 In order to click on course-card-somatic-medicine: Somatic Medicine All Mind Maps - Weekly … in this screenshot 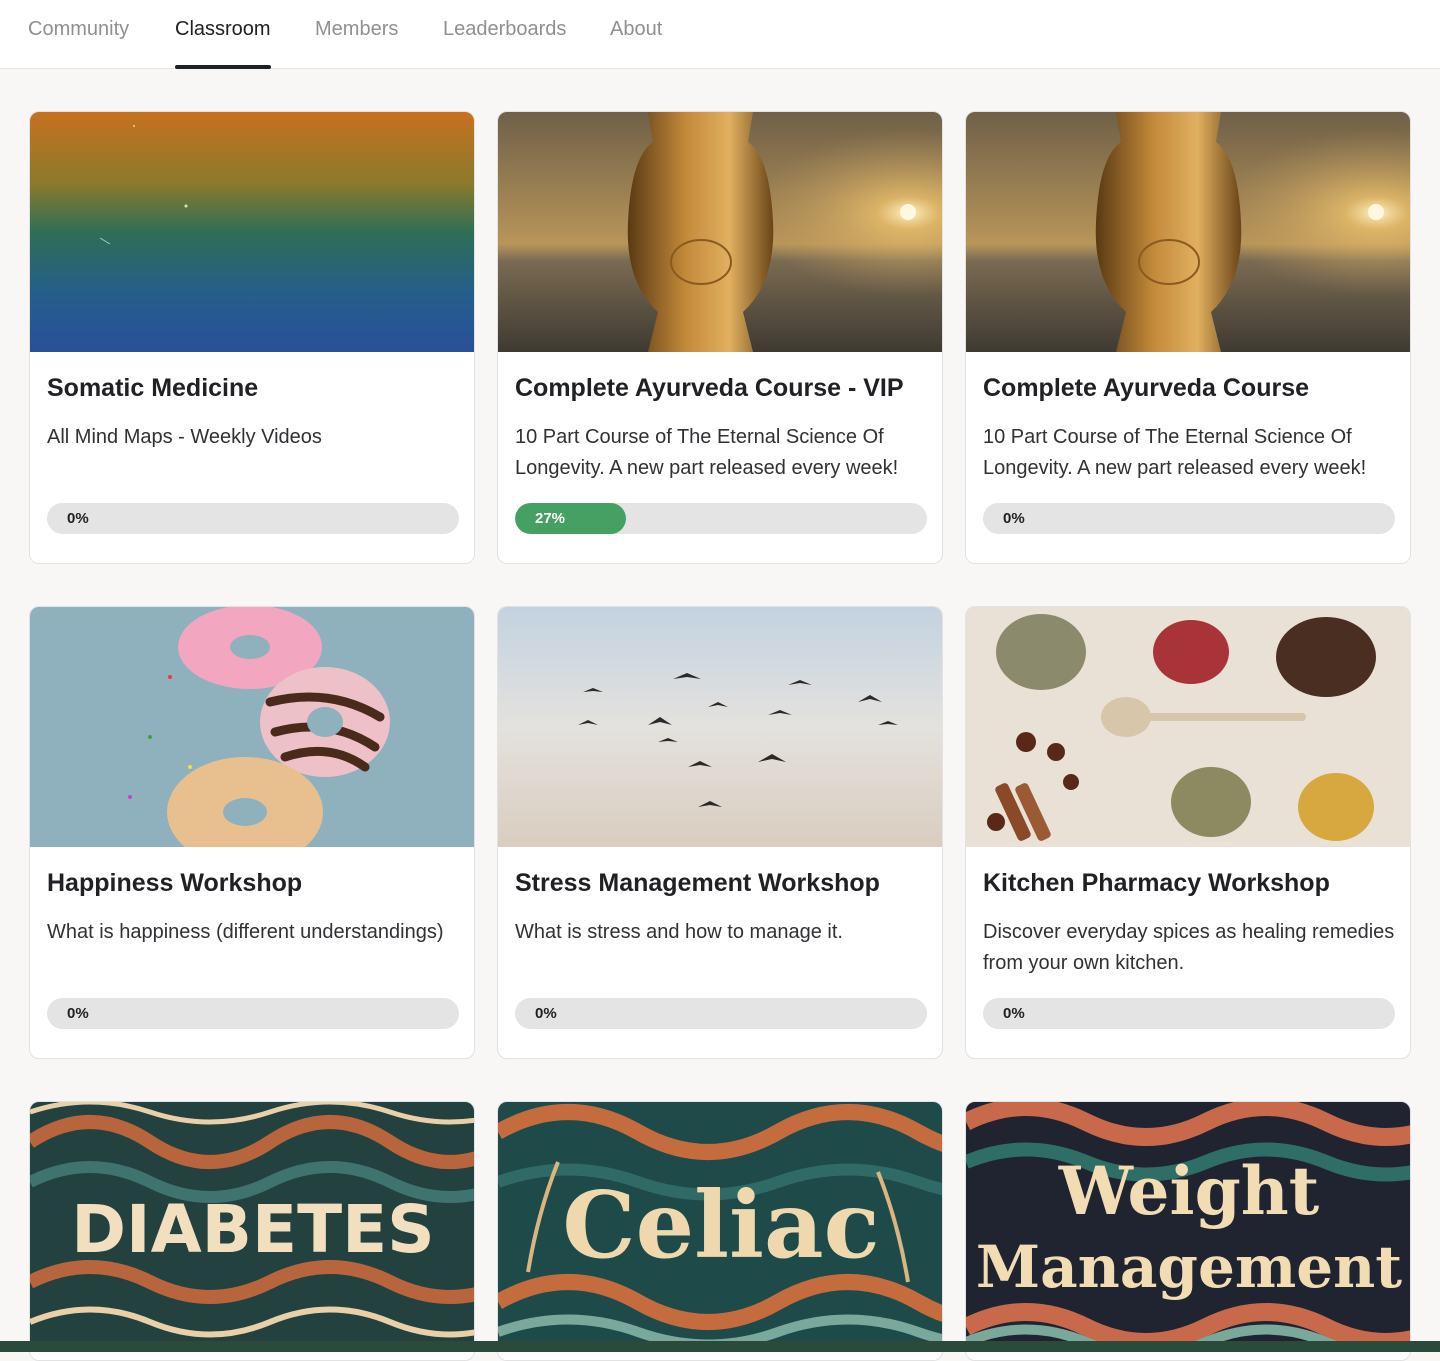, I will do `click(252, 337)`.